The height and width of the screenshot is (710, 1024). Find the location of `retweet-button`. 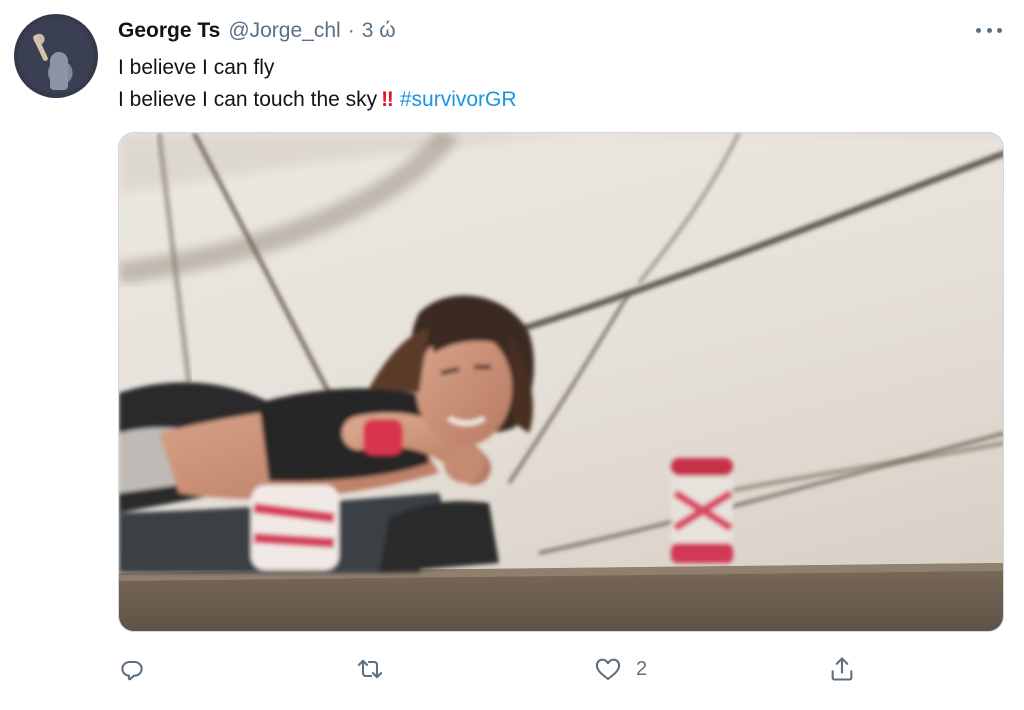

retweet-button is located at coordinates (370, 669).